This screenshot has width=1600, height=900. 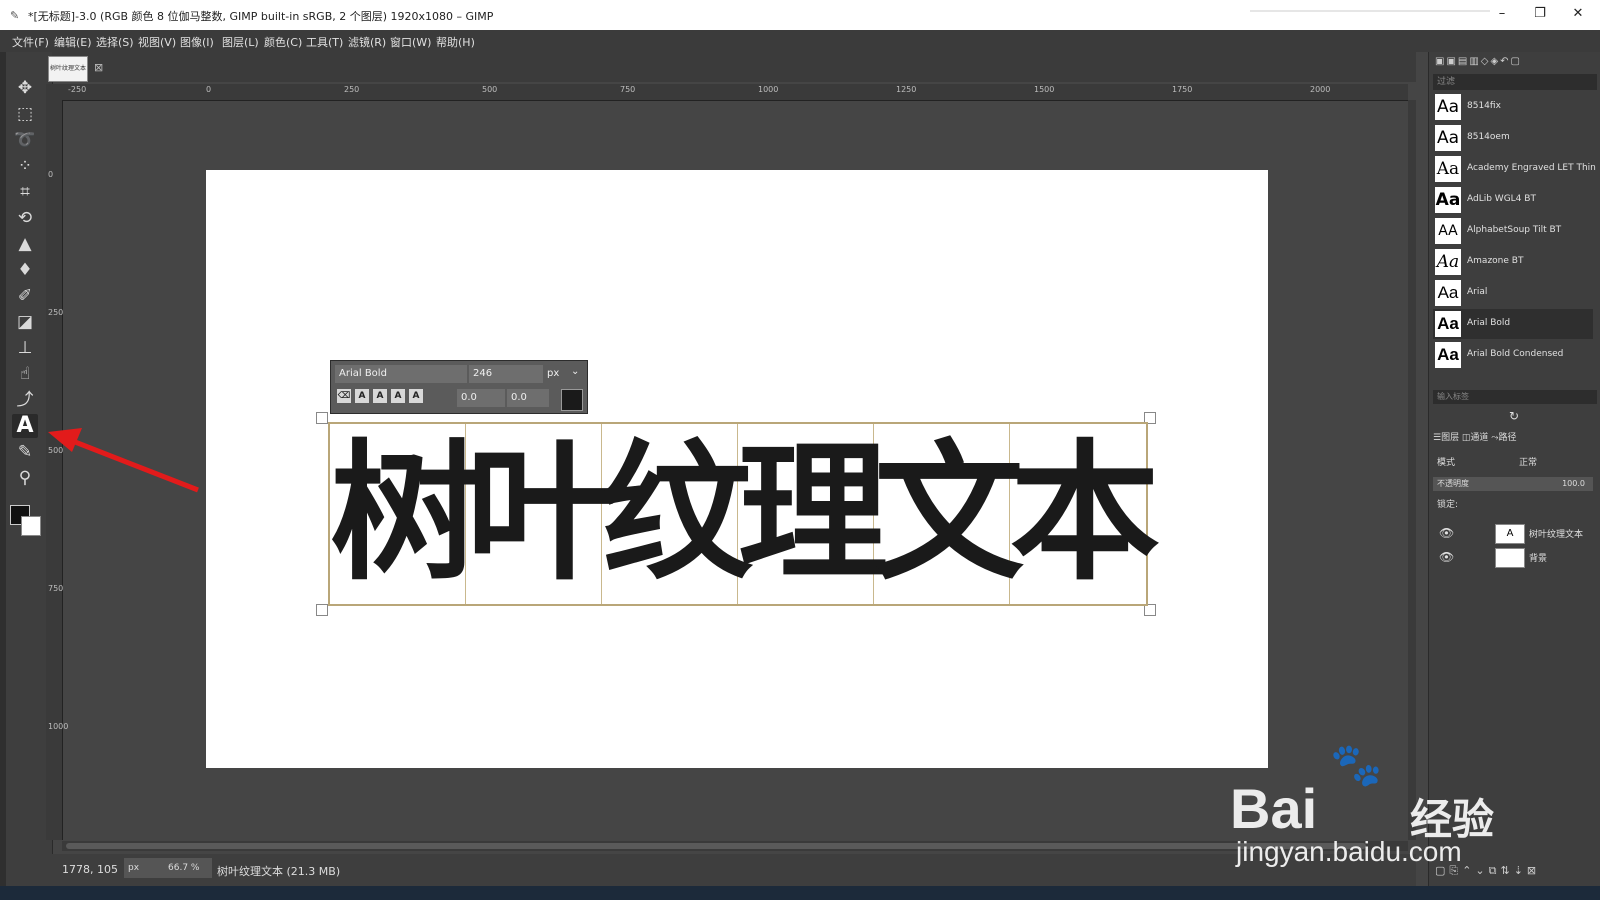 I want to click on menu-filters: 滤镜(R), so click(x=367, y=42).